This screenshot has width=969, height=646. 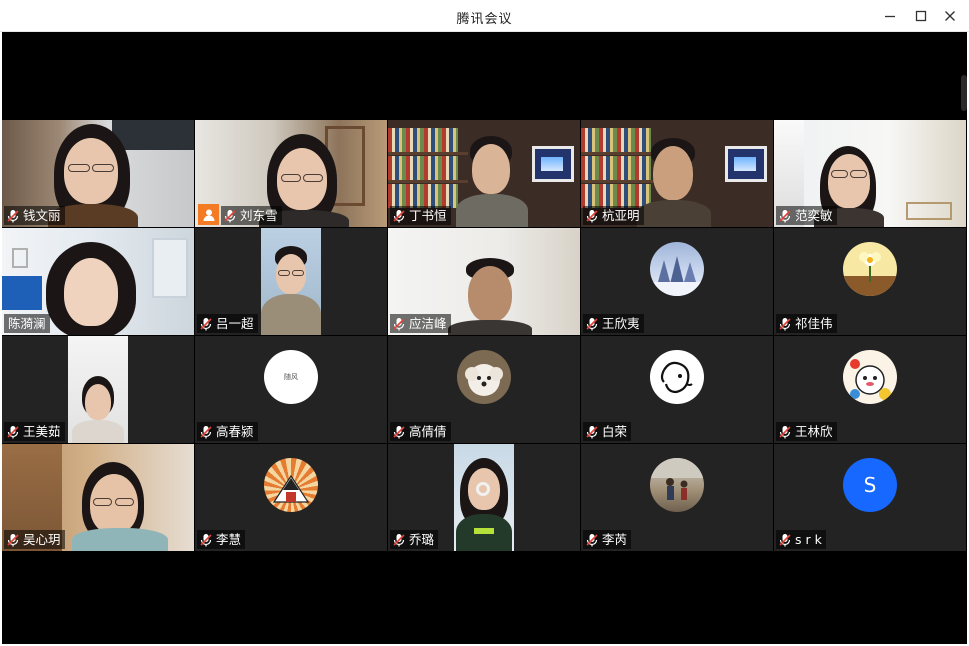 What do you see at coordinates (420, 431) in the screenshot?
I see `participant-nameplate: 高倩倩` at bounding box center [420, 431].